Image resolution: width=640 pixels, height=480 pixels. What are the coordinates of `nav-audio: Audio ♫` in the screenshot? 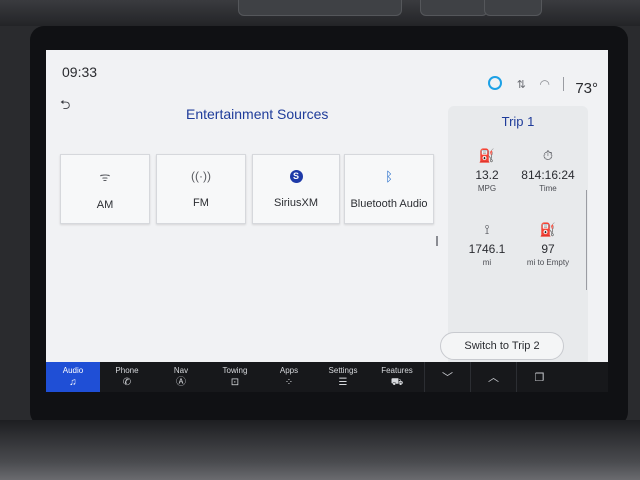 It's located at (73, 377).